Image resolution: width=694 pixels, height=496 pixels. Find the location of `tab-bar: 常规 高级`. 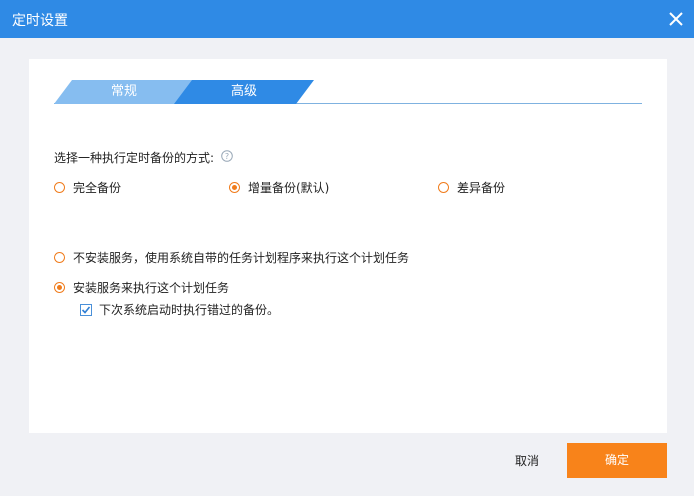

tab-bar: 常规 高级 is located at coordinates (348, 92).